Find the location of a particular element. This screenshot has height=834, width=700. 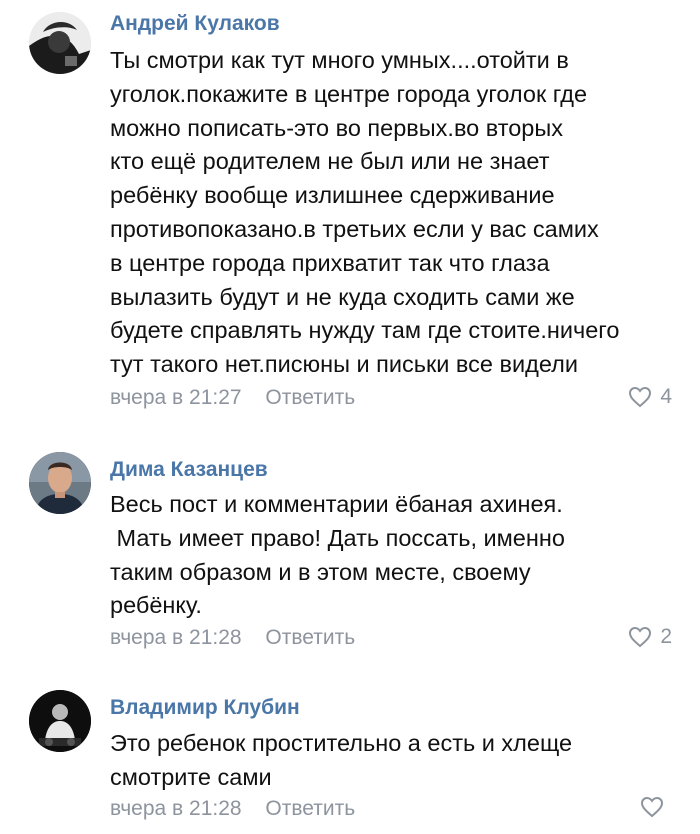

comment-meta: вчера в 21:28 Ответить is located at coordinates (232, 809).